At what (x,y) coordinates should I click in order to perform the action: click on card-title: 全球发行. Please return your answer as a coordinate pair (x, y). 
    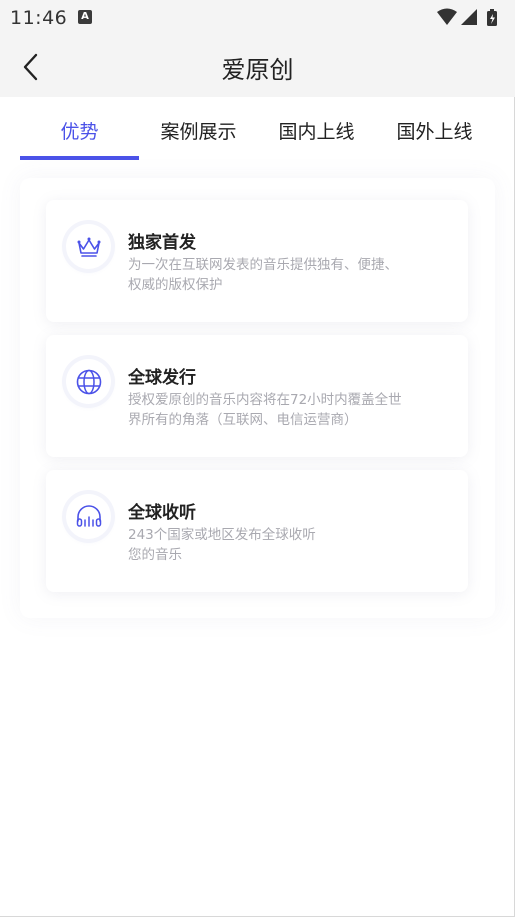
    Looking at the image, I should click on (162, 378).